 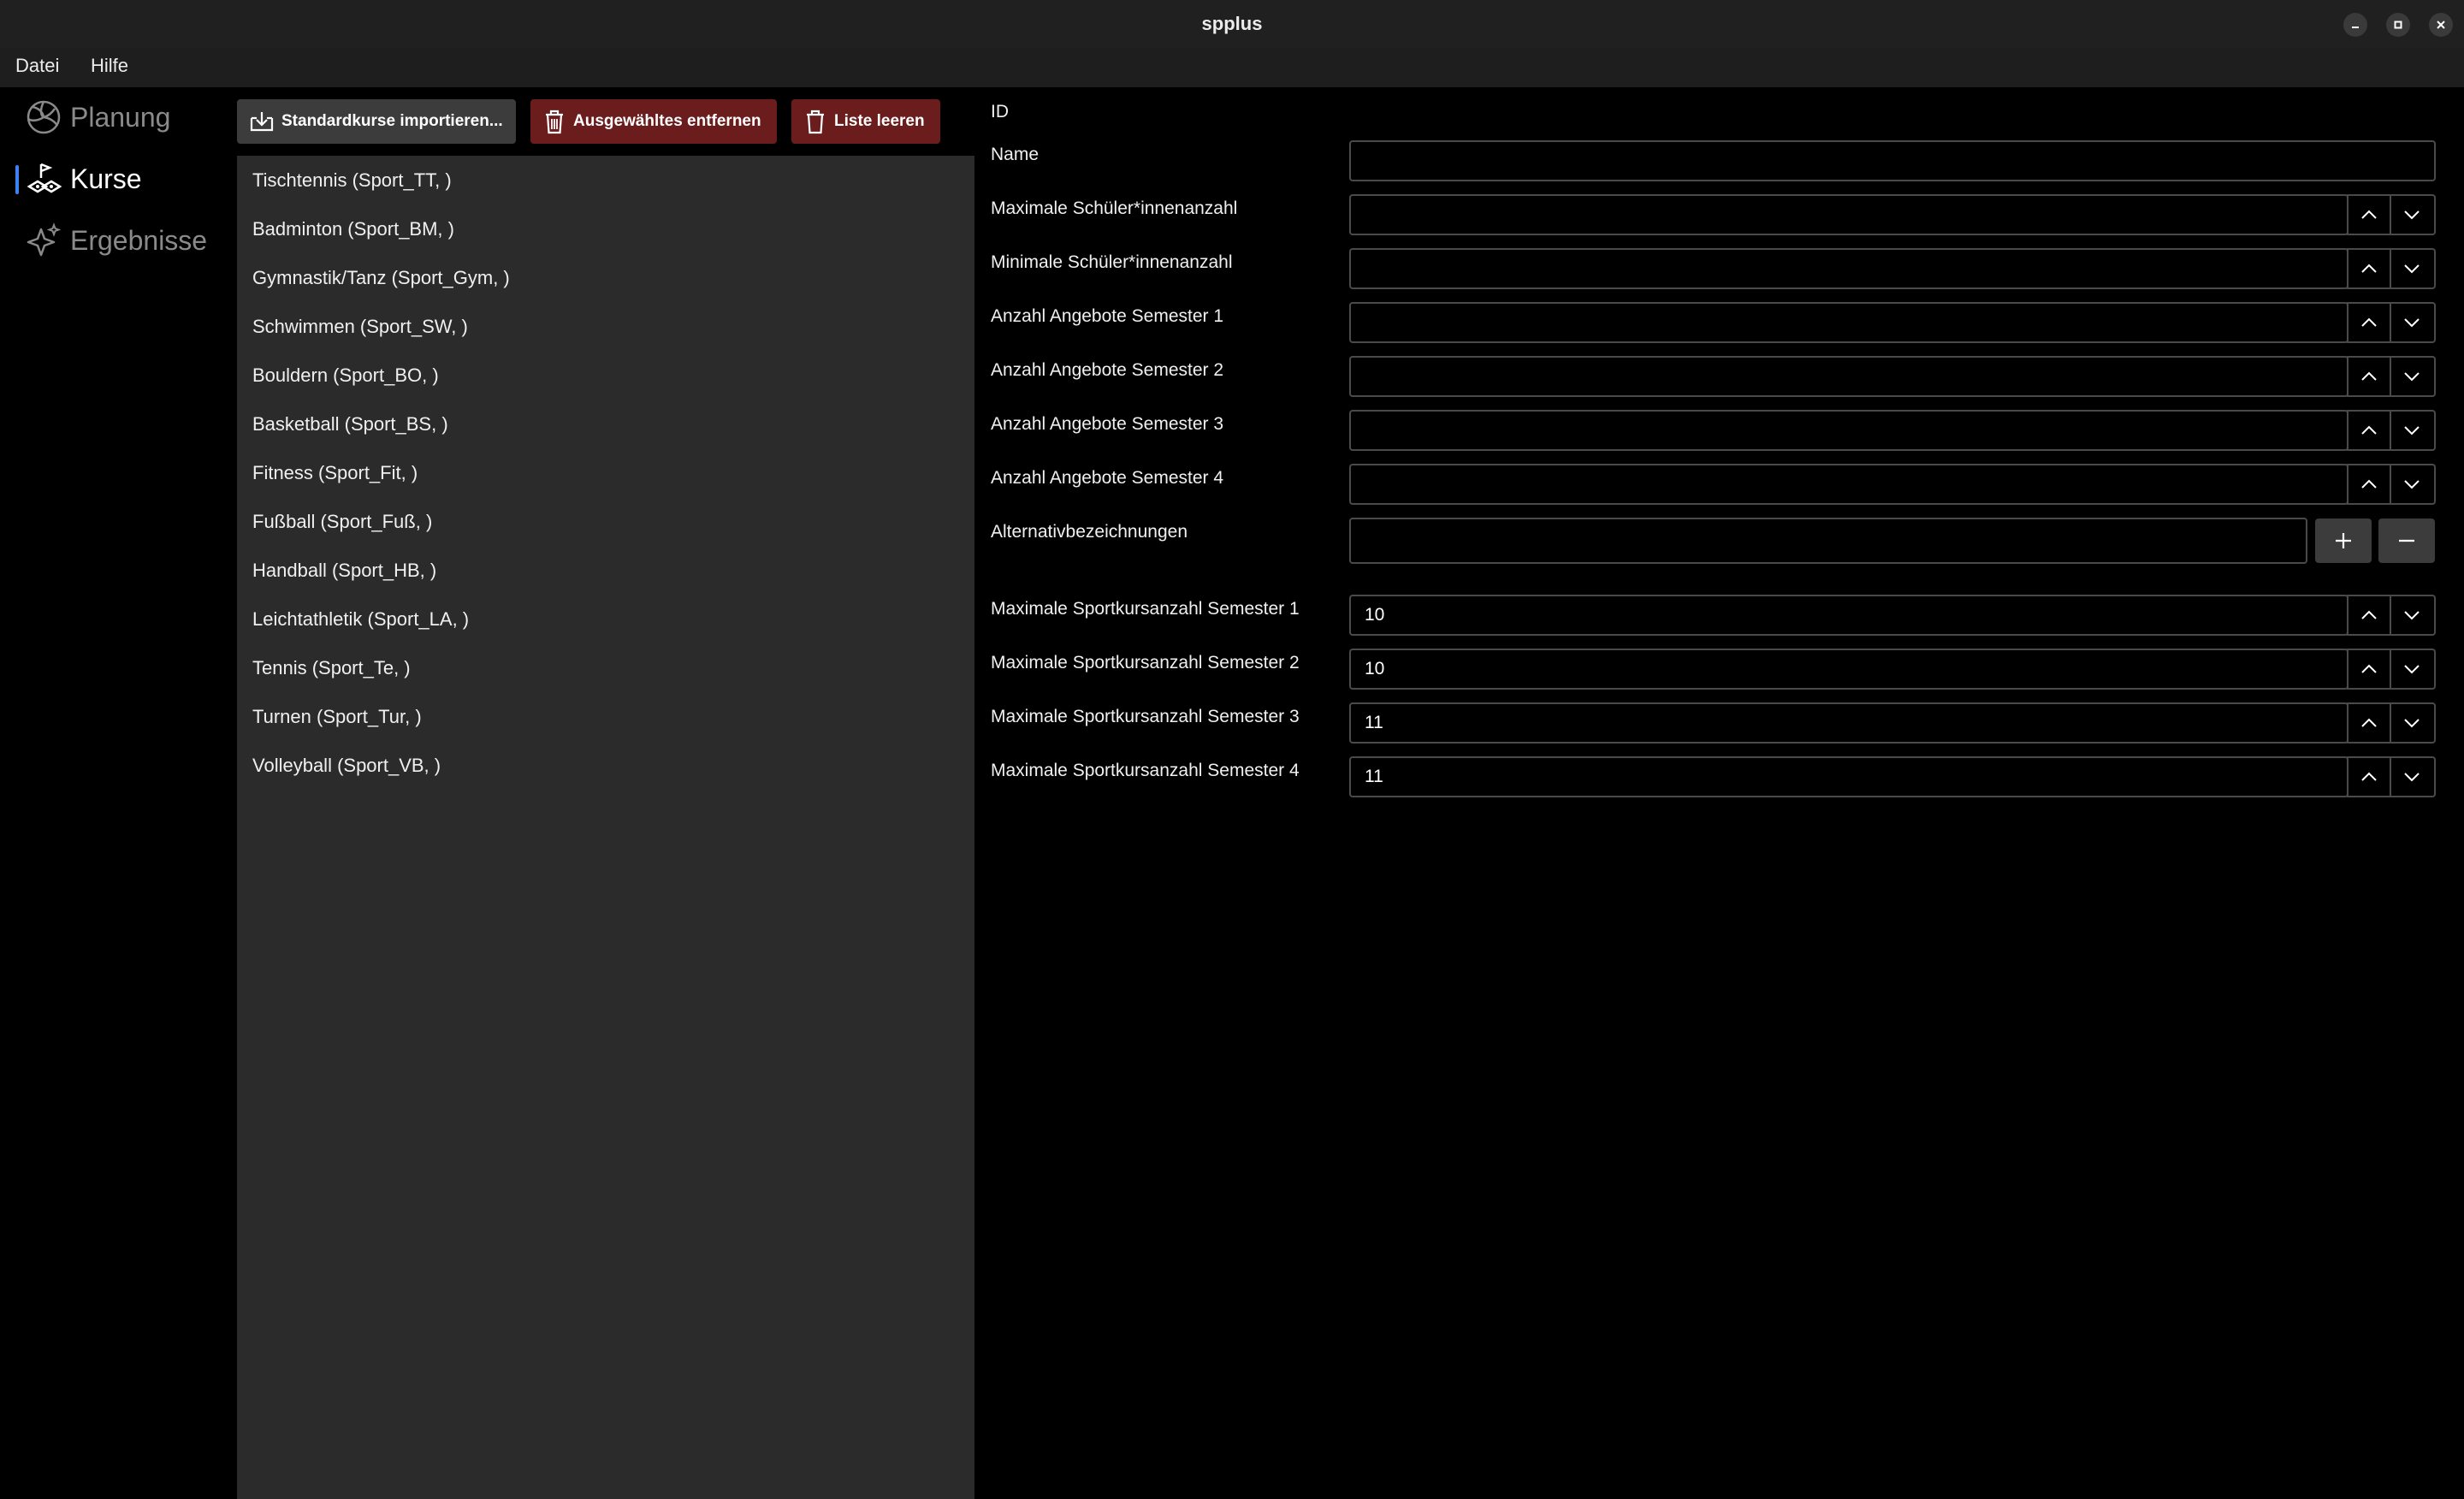 I want to click on nav-item-kurse: Kurse, so click(x=118, y=179).